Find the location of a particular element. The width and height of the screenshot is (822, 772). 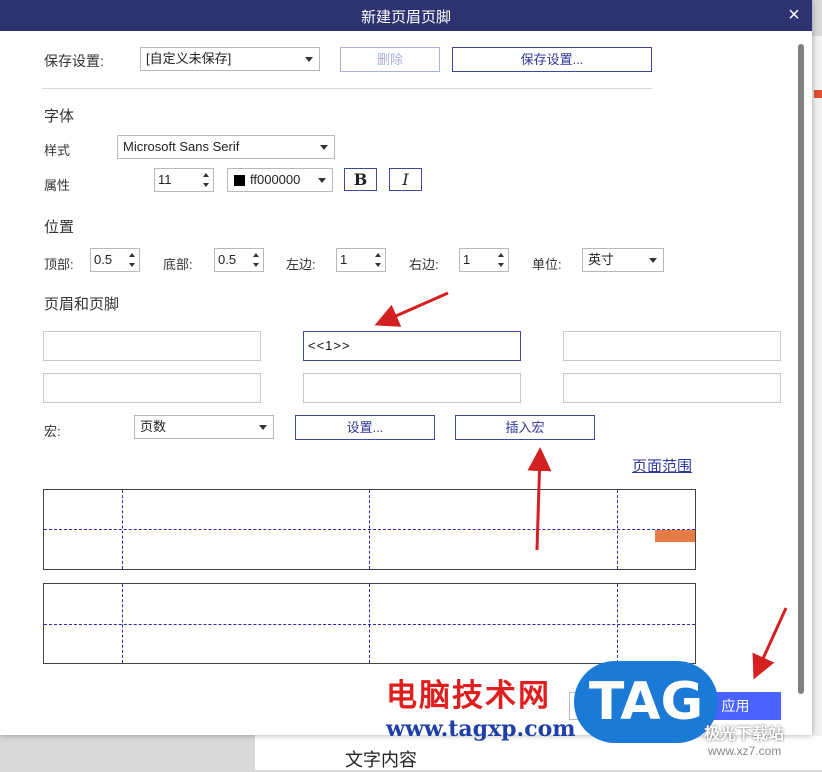

watermark-xz-name: 极光下载站 is located at coordinates (744, 733).